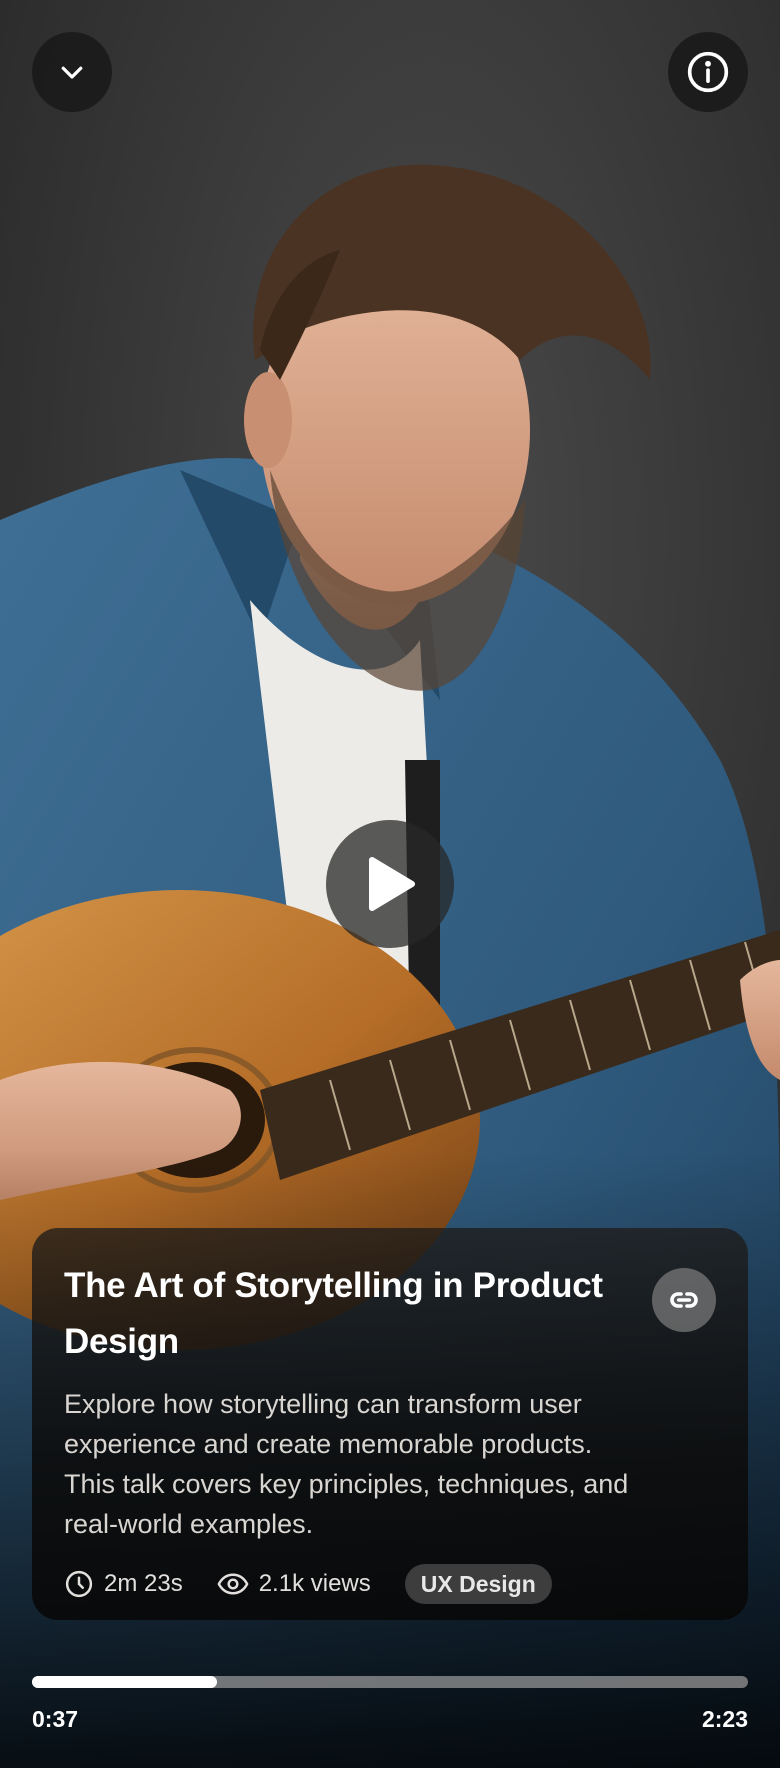 The width and height of the screenshot is (780, 1768). Describe the element at coordinates (125, 1682) in the screenshot. I see `progress-bar-fill` at that location.